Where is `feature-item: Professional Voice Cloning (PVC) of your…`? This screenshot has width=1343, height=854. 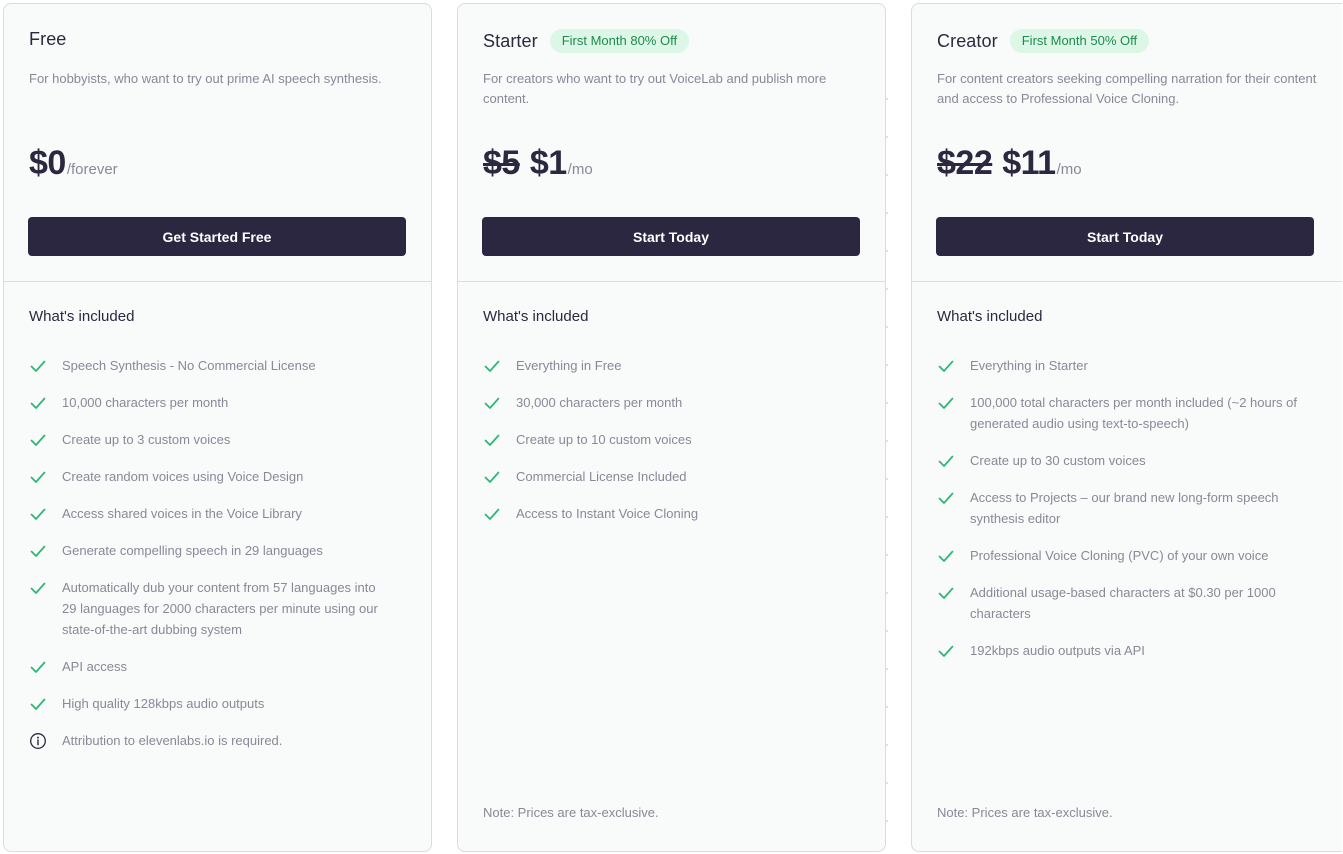
feature-item: Professional Voice Cloning (PVC) of your… is located at coordinates (1129, 555).